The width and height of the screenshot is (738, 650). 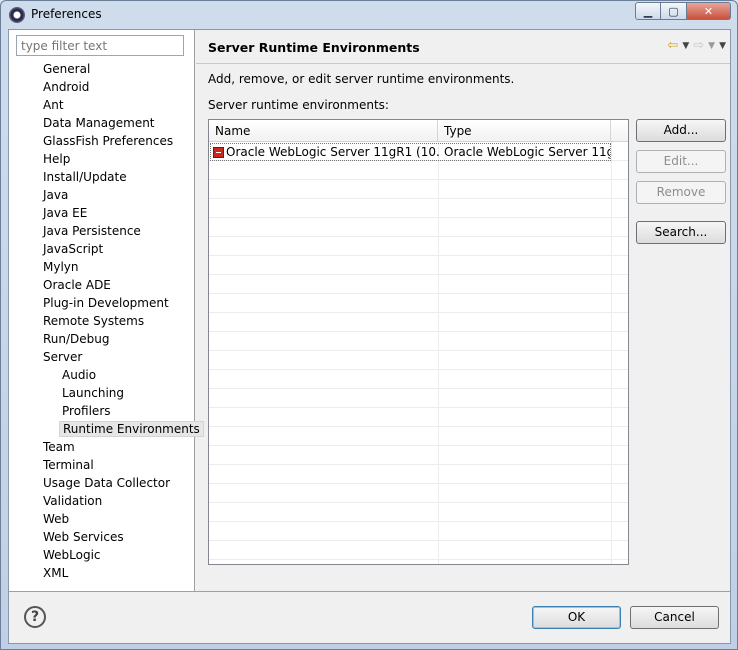 What do you see at coordinates (102, 501) in the screenshot?
I see `tree-item-validation: Validation` at bounding box center [102, 501].